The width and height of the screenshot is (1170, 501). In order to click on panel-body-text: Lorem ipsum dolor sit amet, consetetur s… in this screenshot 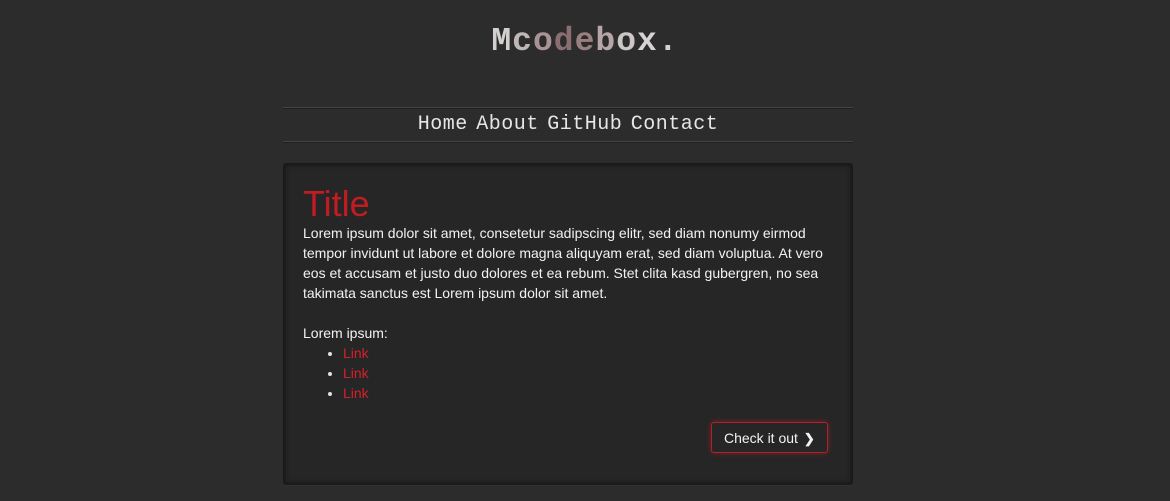, I will do `click(563, 263)`.